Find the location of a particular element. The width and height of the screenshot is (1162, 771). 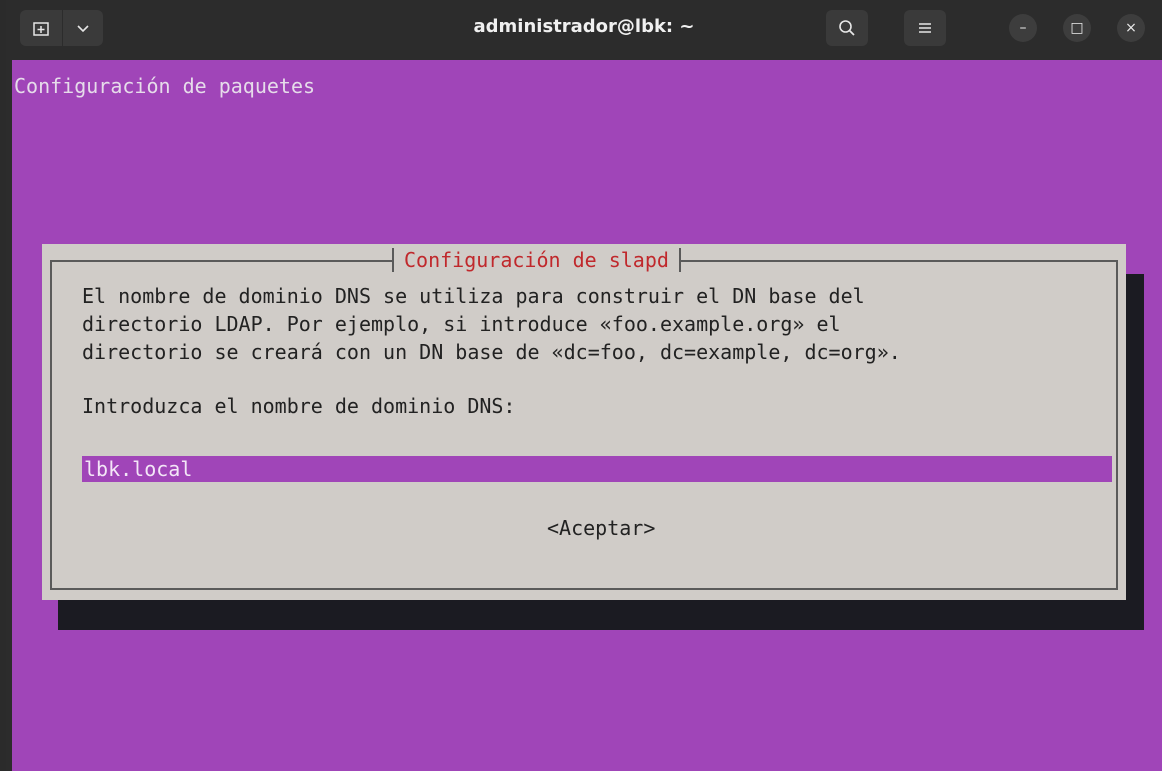

close-button: × is located at coordinates (1131, 28).